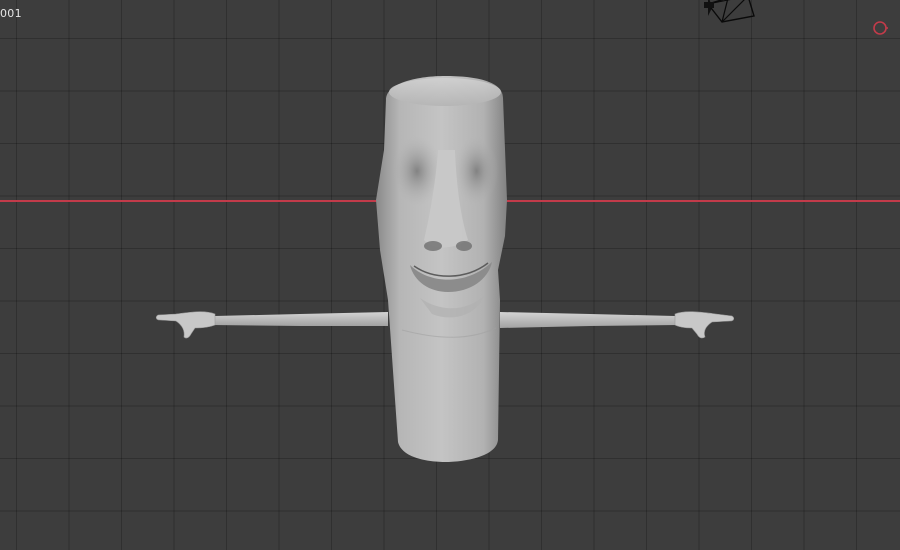  Describe the element at coordinates (441, 269) in the screenshot. I see `moai-body` at that location.